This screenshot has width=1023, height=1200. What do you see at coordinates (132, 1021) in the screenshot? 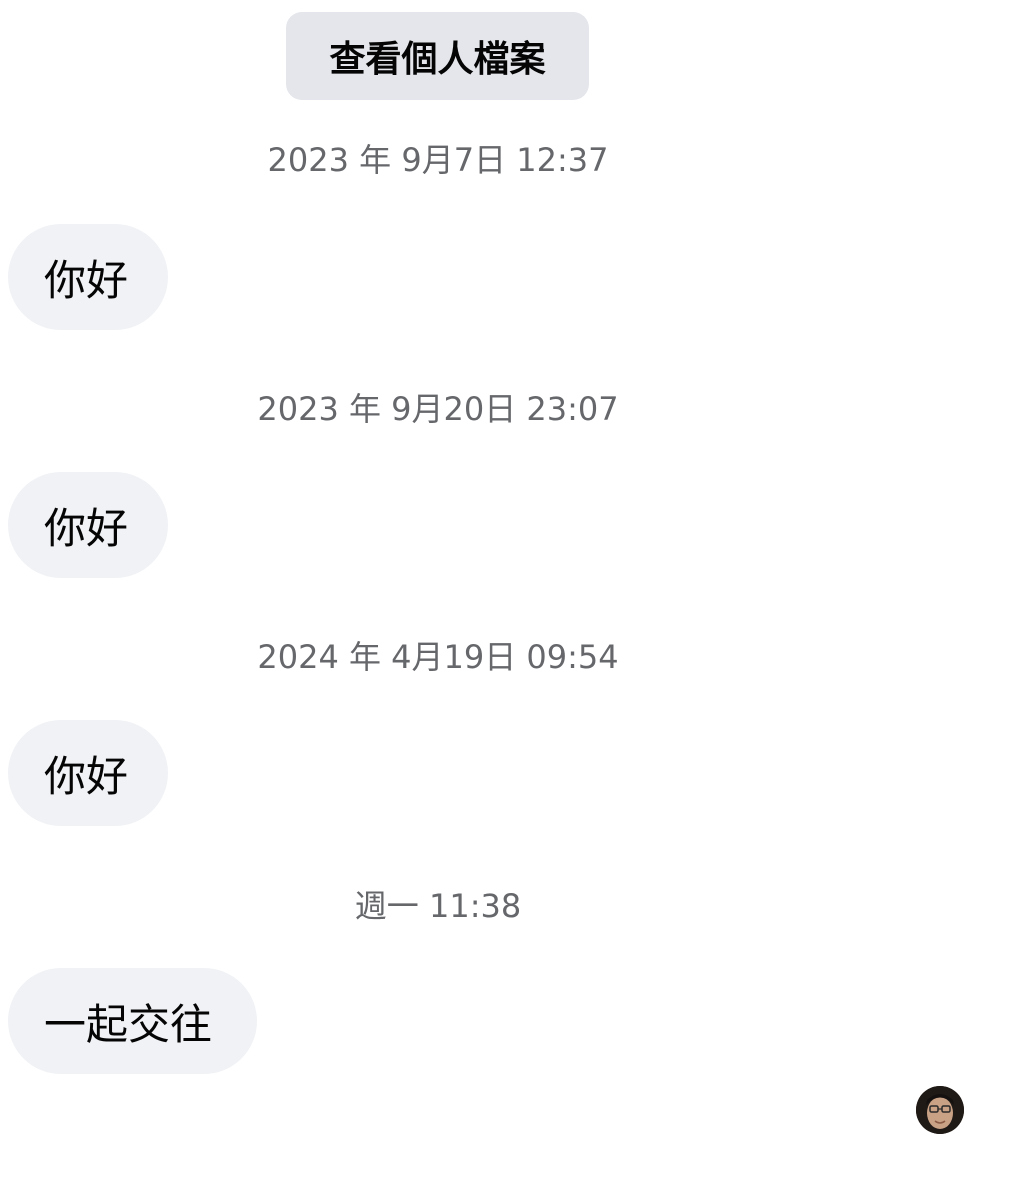
I see `message-bubble: 一起交往` at bounding box center [132, 1021].